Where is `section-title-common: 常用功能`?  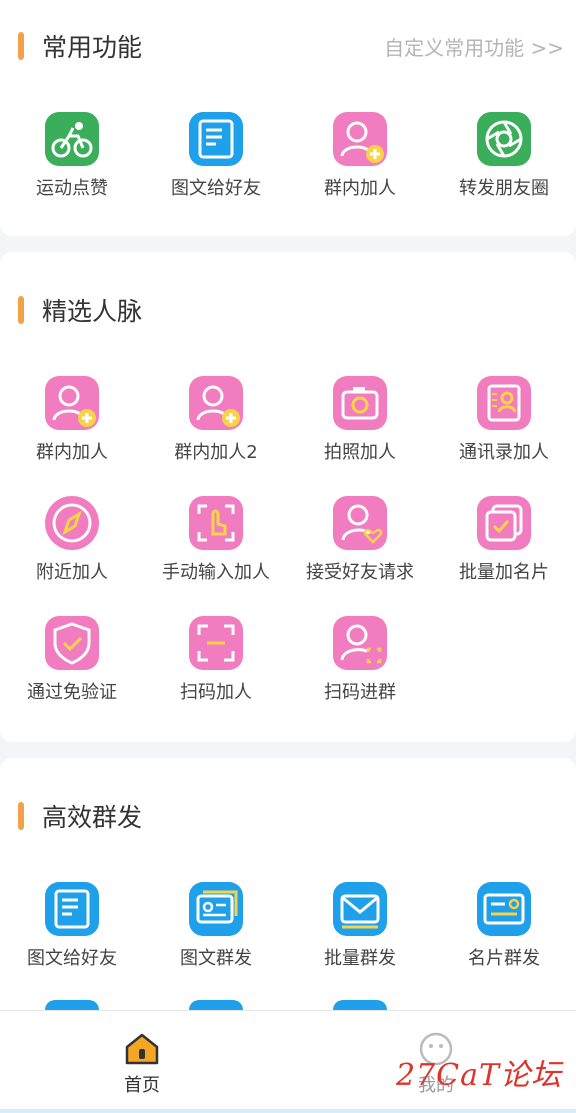
section-title-common: 常用功能 is located at coordinates (80, 46).